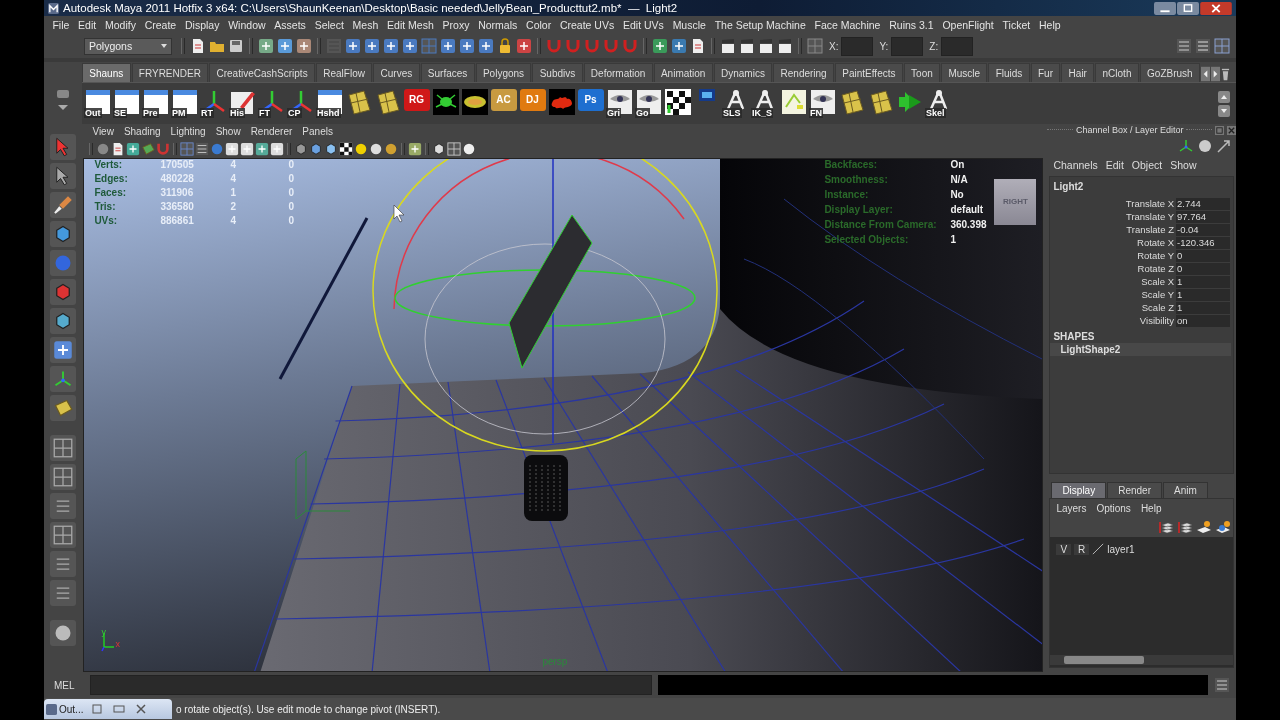 This screenshot has width=1280, height=720. Describe the element at coordinates (619, 103) in the screenshot. I see `shelf-button: Gri` at that location.